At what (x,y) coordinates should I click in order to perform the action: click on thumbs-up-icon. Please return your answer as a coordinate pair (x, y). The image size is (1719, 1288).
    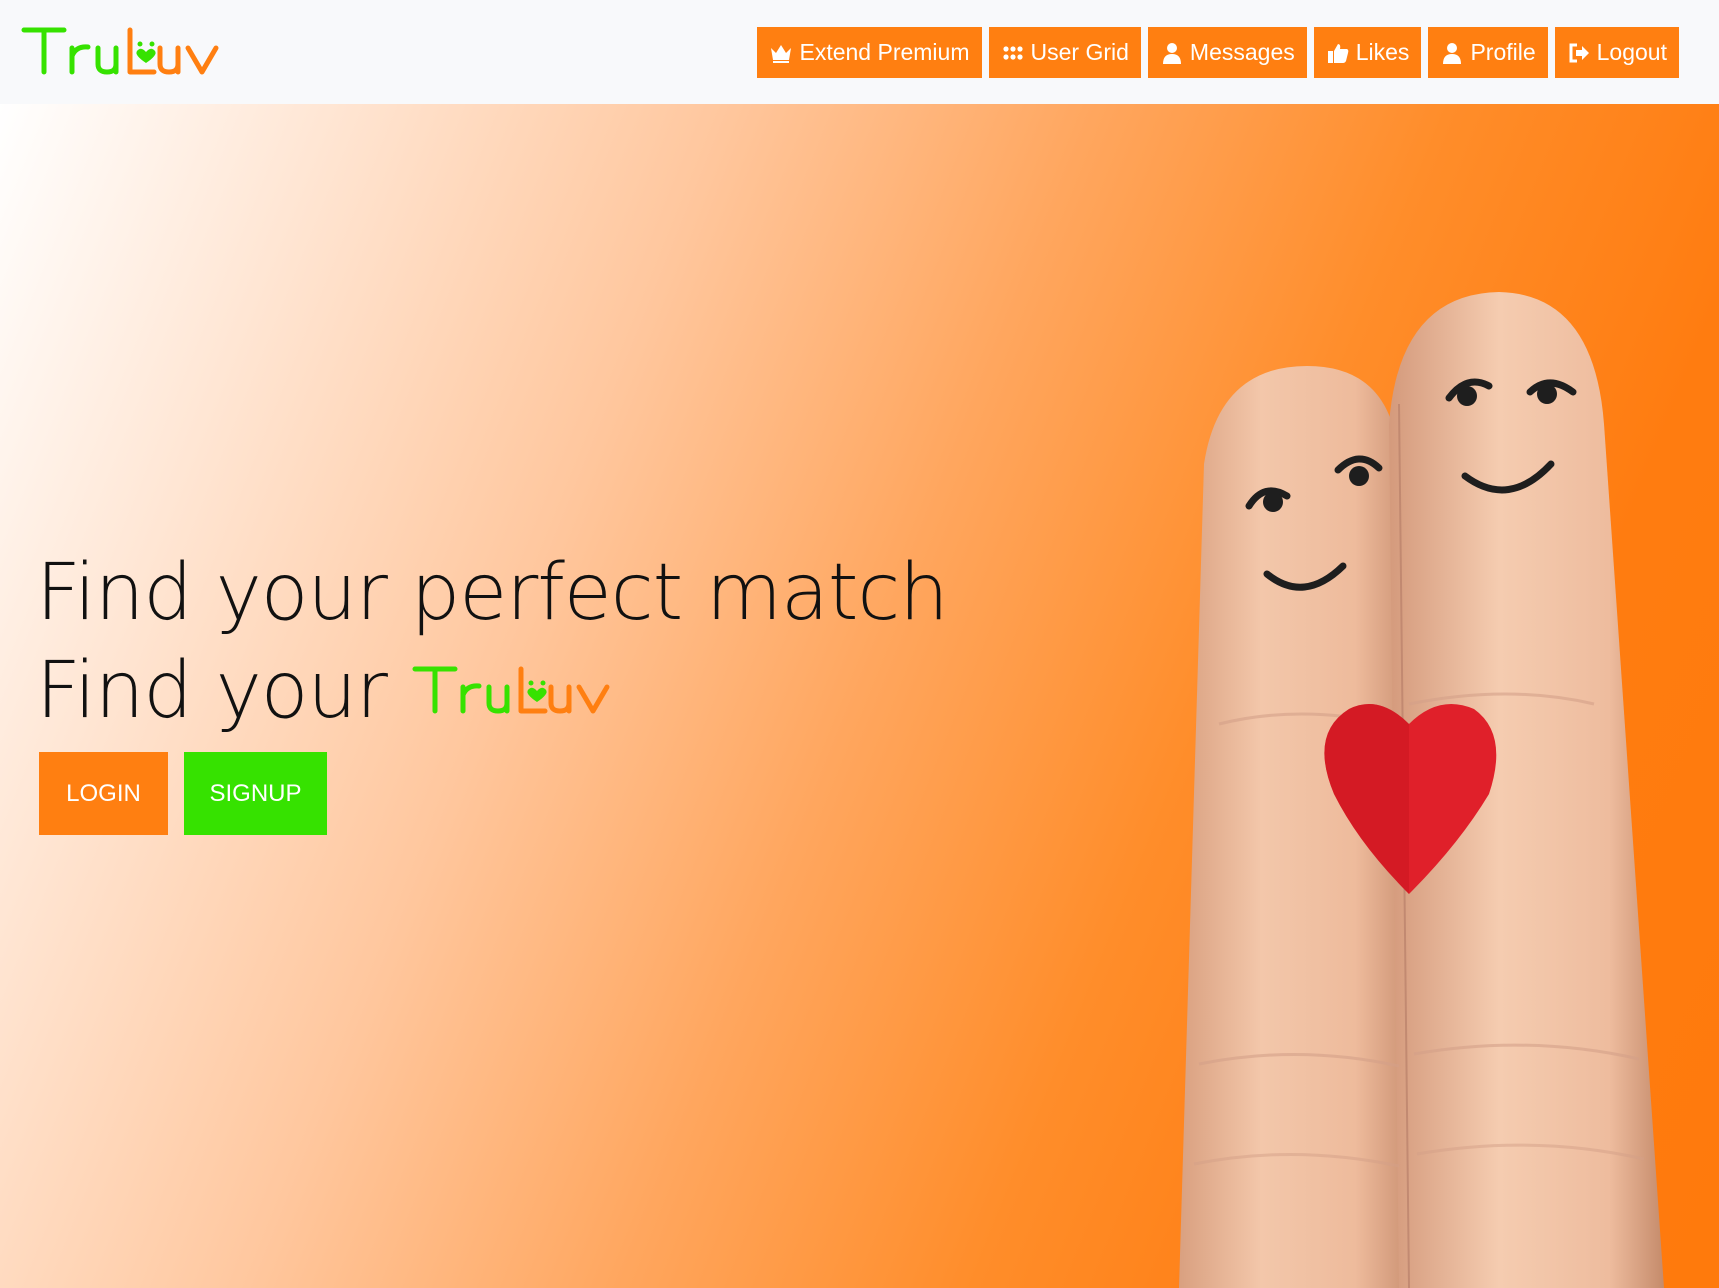
    Looking at the image, I should click on (1338, 53).